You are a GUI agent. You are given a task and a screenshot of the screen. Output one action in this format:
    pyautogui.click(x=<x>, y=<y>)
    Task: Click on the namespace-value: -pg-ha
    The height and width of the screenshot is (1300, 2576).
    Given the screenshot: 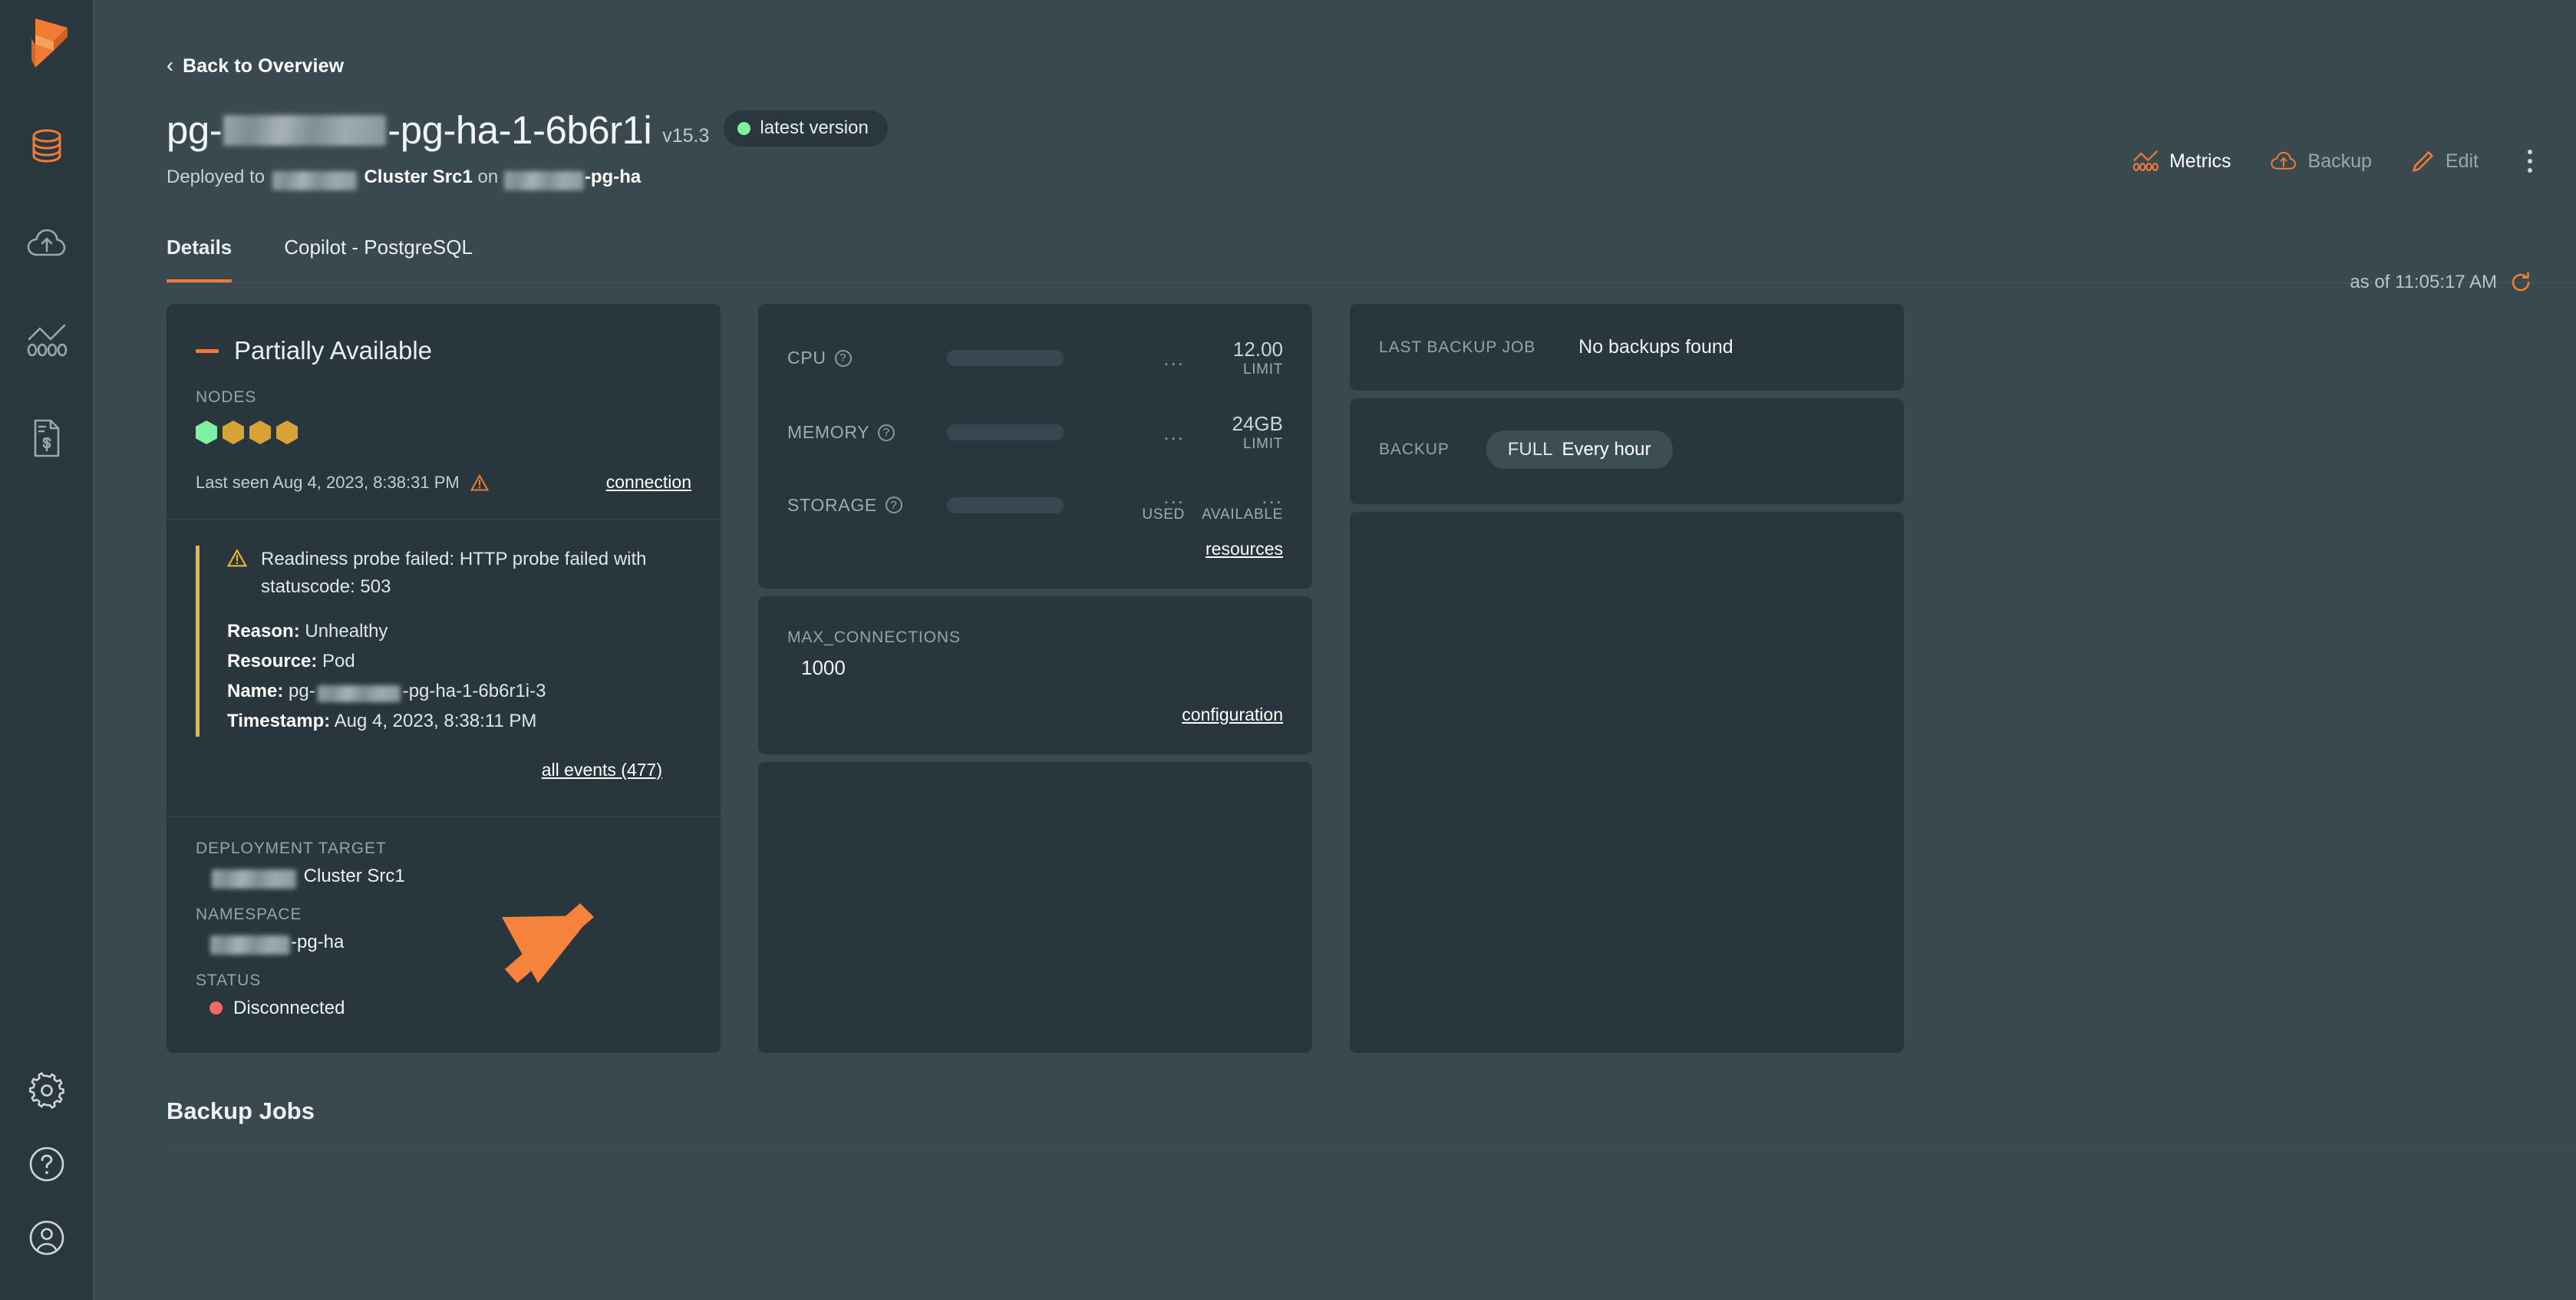 What is the action you would take?
    pyautogui.click(x=444, y=943)
    